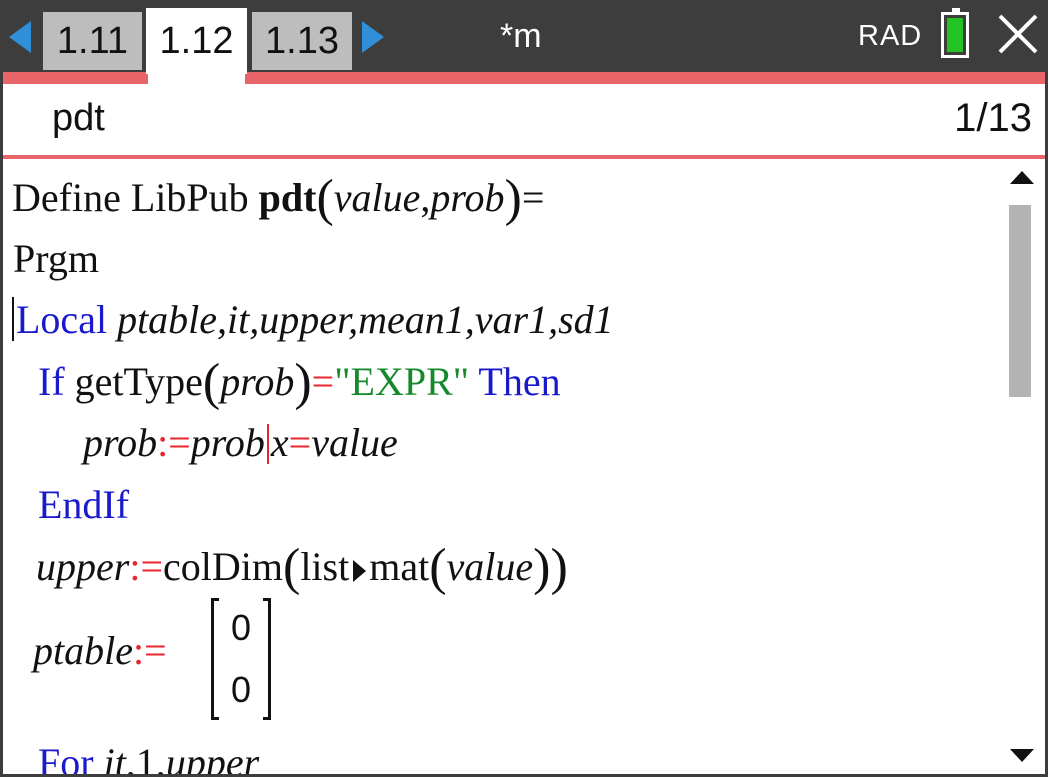  I want to click on tab-1-11: 1.11, so click(92, 41).